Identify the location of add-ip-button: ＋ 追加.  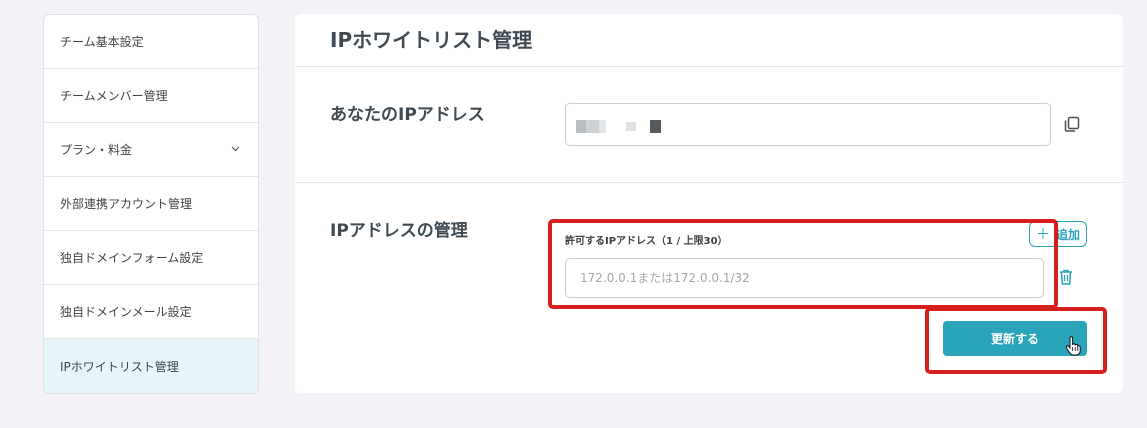
(1058, 234).